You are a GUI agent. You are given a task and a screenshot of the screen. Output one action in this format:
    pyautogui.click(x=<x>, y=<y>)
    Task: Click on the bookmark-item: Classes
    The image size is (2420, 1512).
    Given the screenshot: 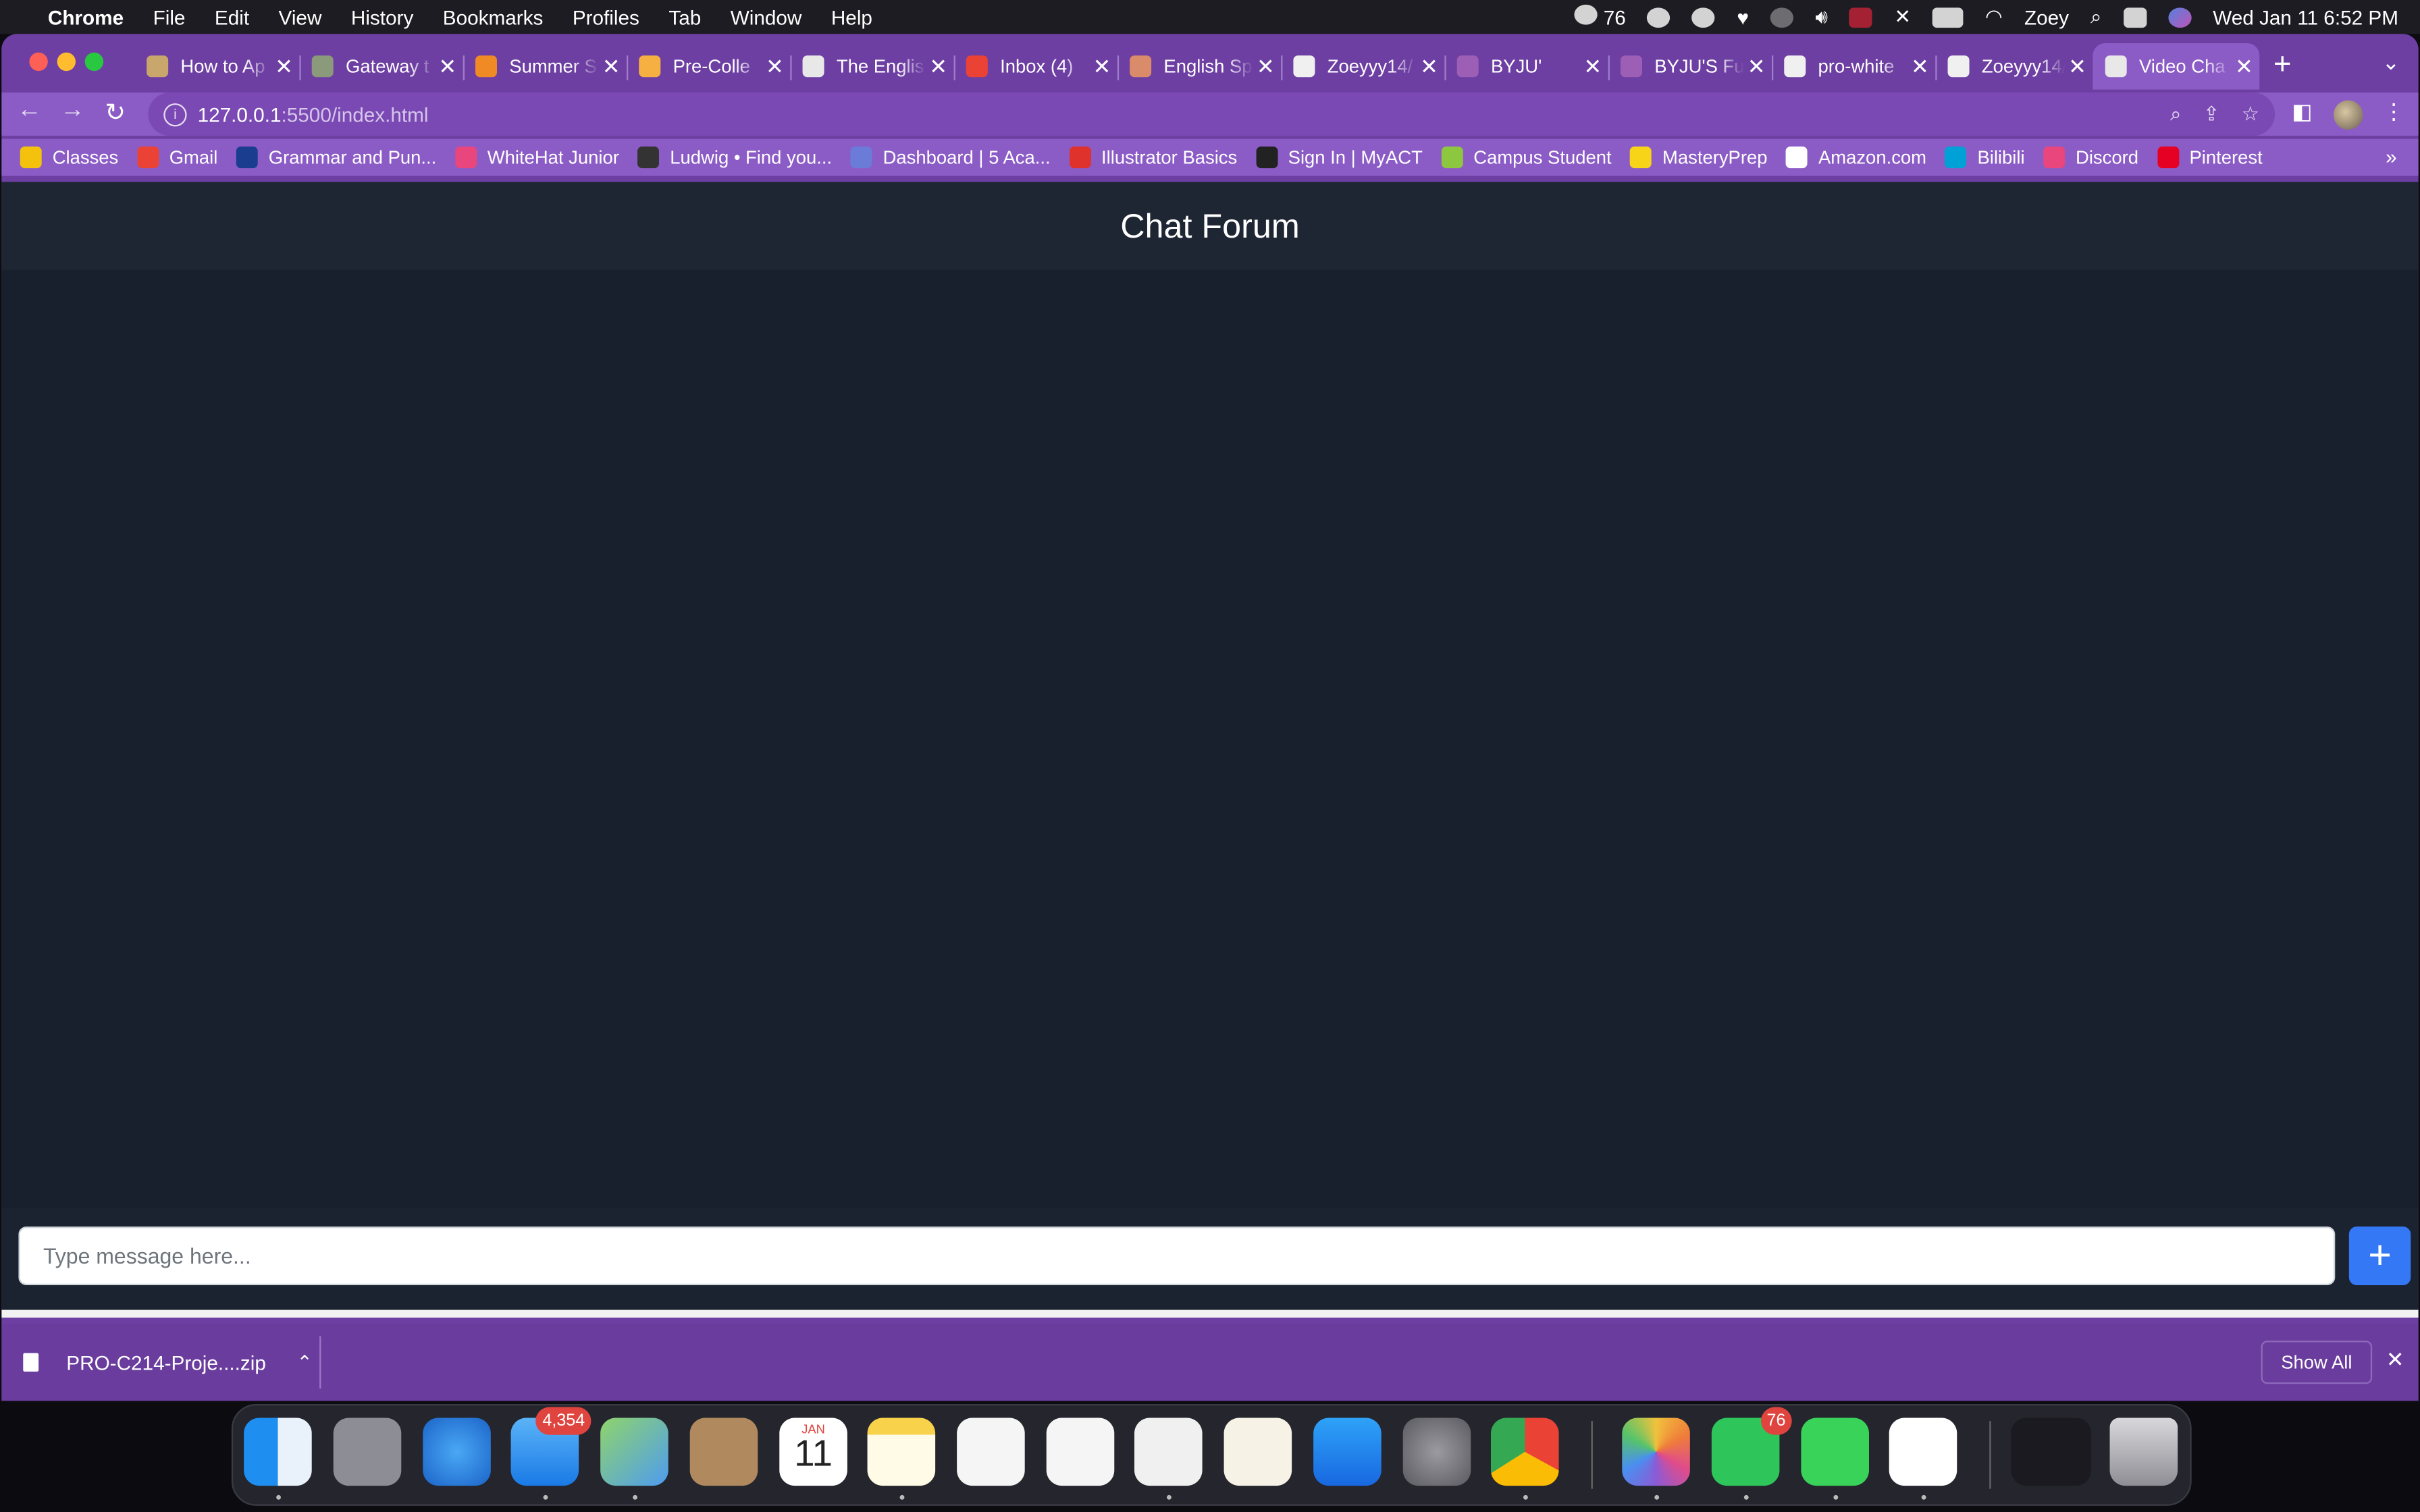 What is the action you would take?
    pyautogui.click(x=69, y=157)
    